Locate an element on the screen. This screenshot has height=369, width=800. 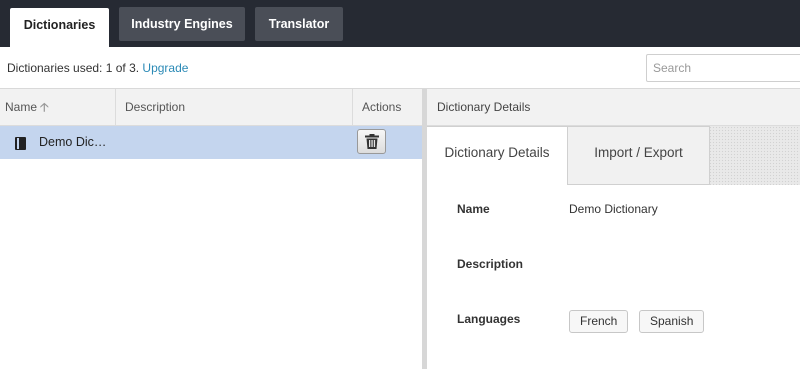
details-panel-header: Dictionary Details is located at coordinates (613, 107).